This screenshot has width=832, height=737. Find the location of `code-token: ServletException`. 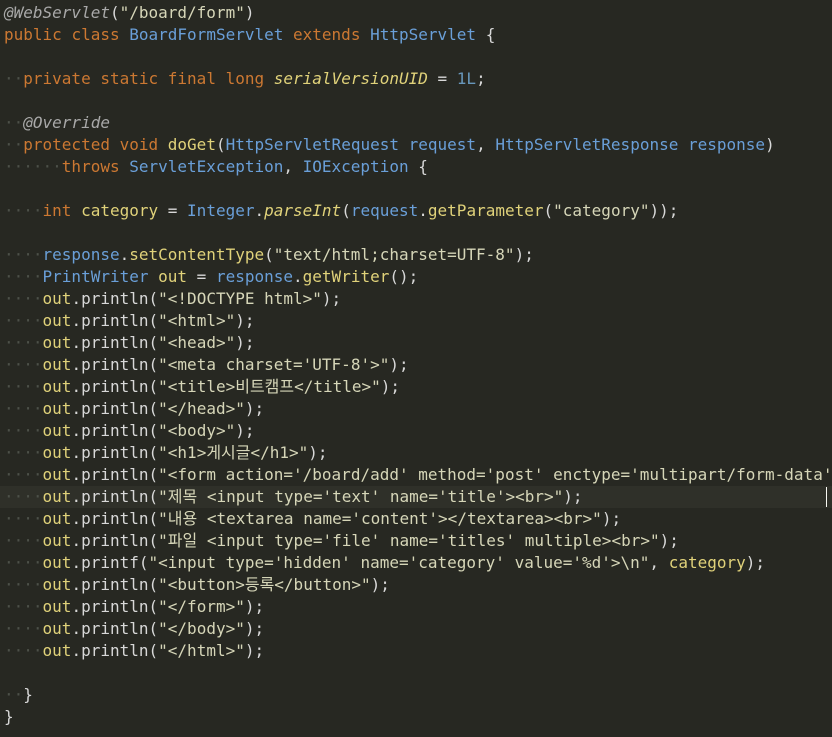

code-token: ServletException is located at coordinates (206, 166).